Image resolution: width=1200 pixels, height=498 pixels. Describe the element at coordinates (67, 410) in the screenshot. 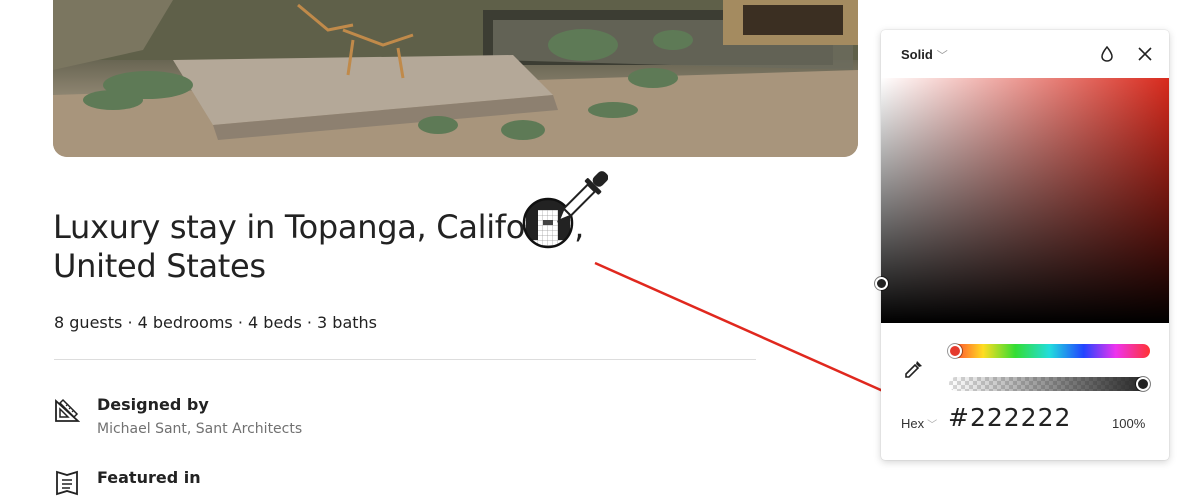

I see `drafting-tools-icon` at that location.